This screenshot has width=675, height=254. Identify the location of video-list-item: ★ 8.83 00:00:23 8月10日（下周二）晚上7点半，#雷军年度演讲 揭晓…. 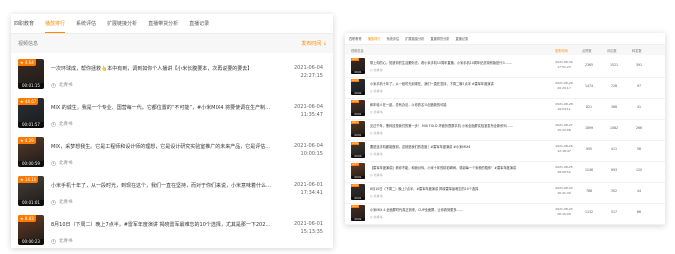
(172, 228).